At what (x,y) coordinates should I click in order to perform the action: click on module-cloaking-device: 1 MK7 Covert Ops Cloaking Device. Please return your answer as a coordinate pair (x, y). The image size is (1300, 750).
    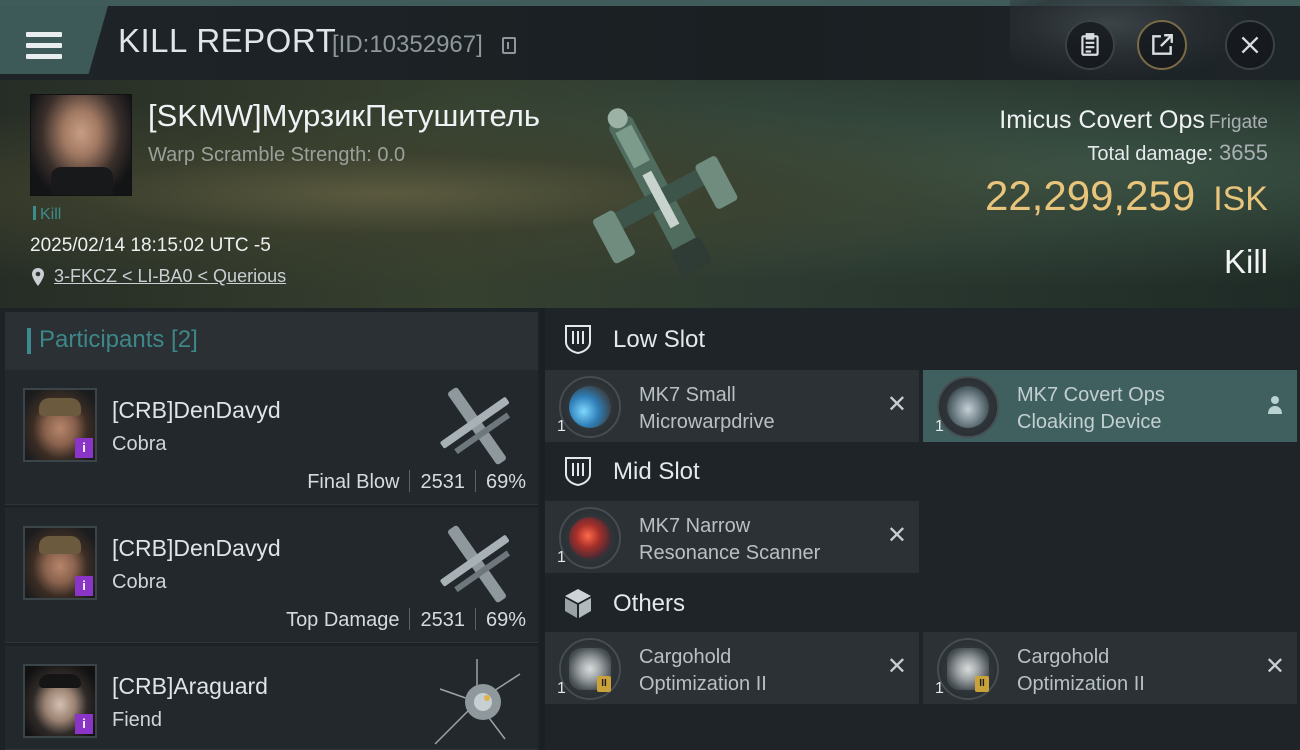
    Looking at the image, I should click on (1110, 406).